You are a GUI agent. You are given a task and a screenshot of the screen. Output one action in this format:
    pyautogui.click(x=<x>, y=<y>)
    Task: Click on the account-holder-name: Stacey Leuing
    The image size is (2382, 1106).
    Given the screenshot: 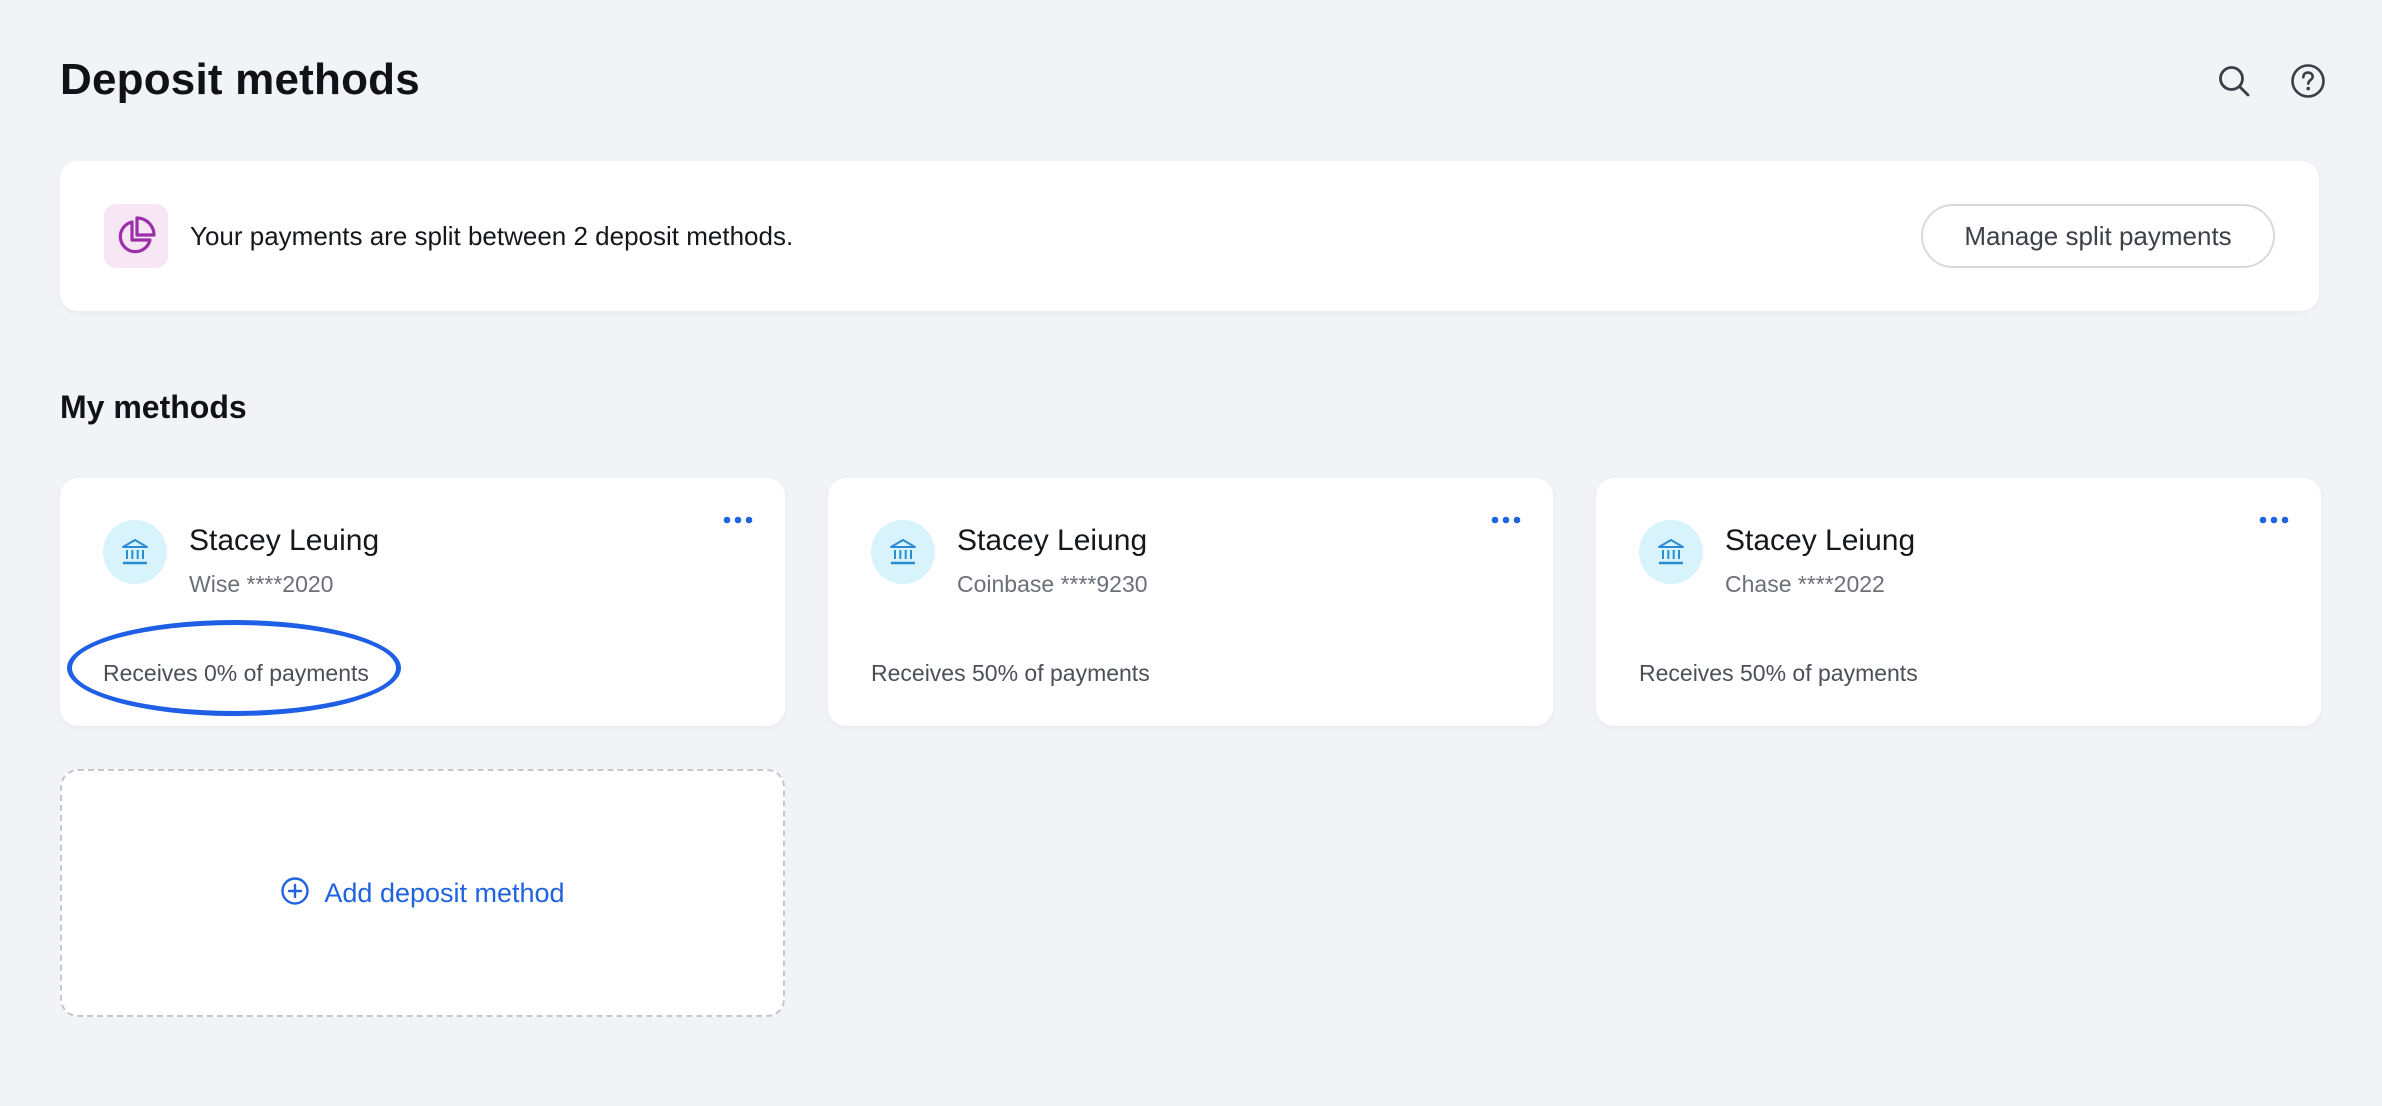 What is the action you would take?
    pyautogui.click(x=284, y=540)
    